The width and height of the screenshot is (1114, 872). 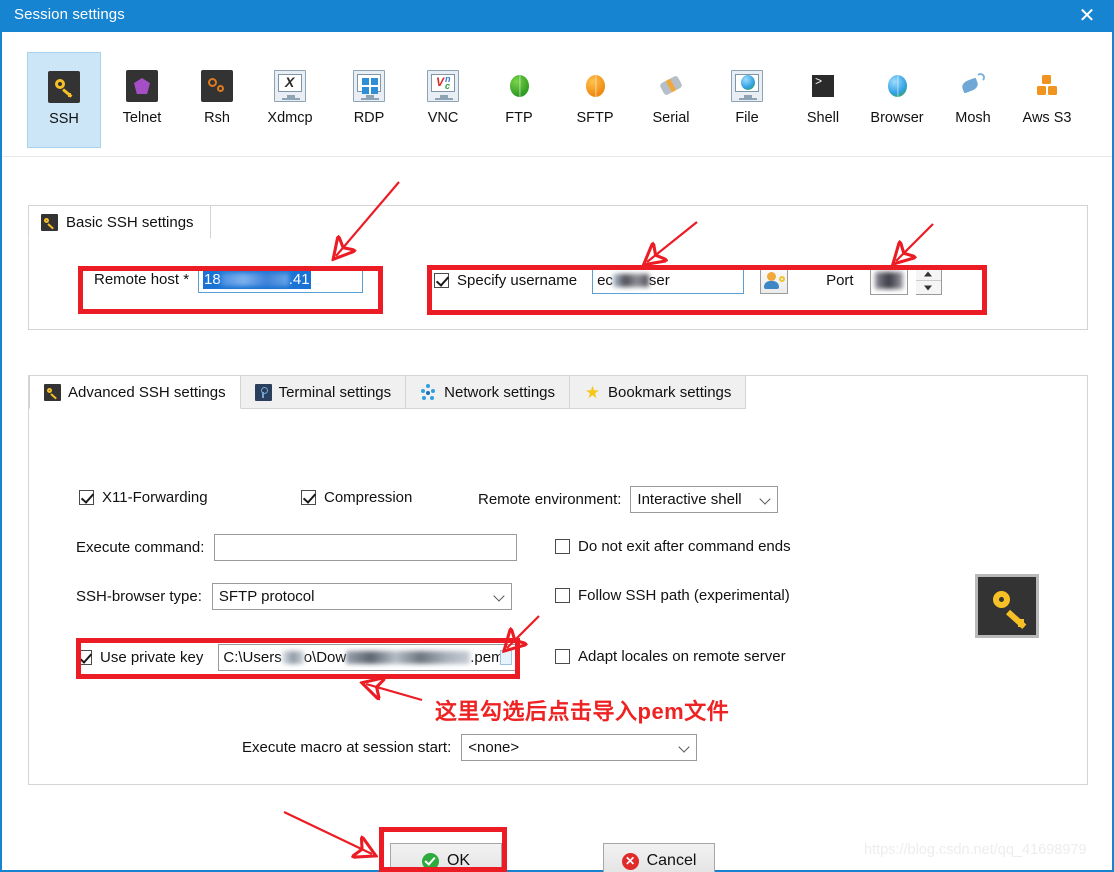 I want to click on protocol-ftp: FTP, so click(x=519, y=100).